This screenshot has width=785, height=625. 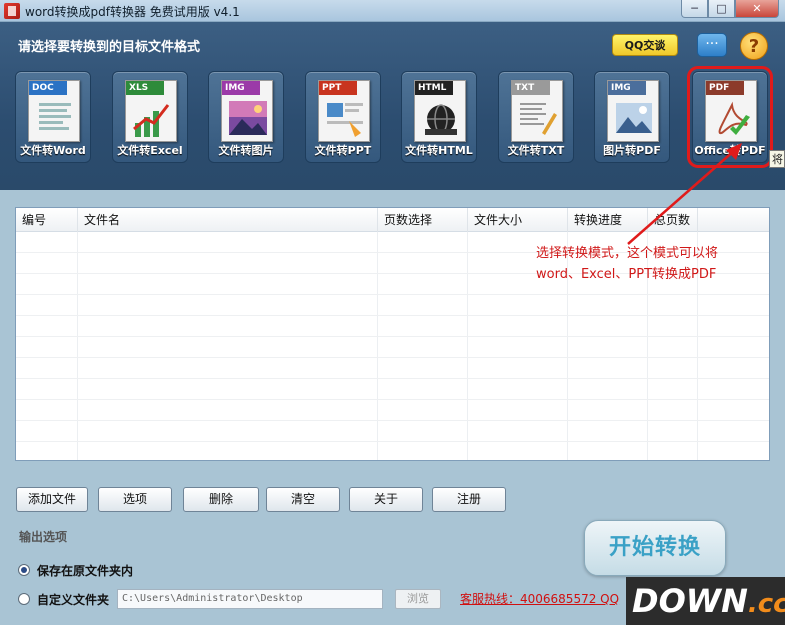 I want to click on tile-tag: PDF, so click(x=725, y=88).